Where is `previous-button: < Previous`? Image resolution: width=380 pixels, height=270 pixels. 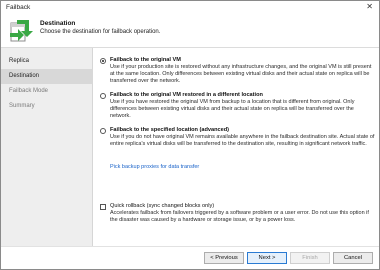
previous-button: < Previous is located at coordinates (224, 258).